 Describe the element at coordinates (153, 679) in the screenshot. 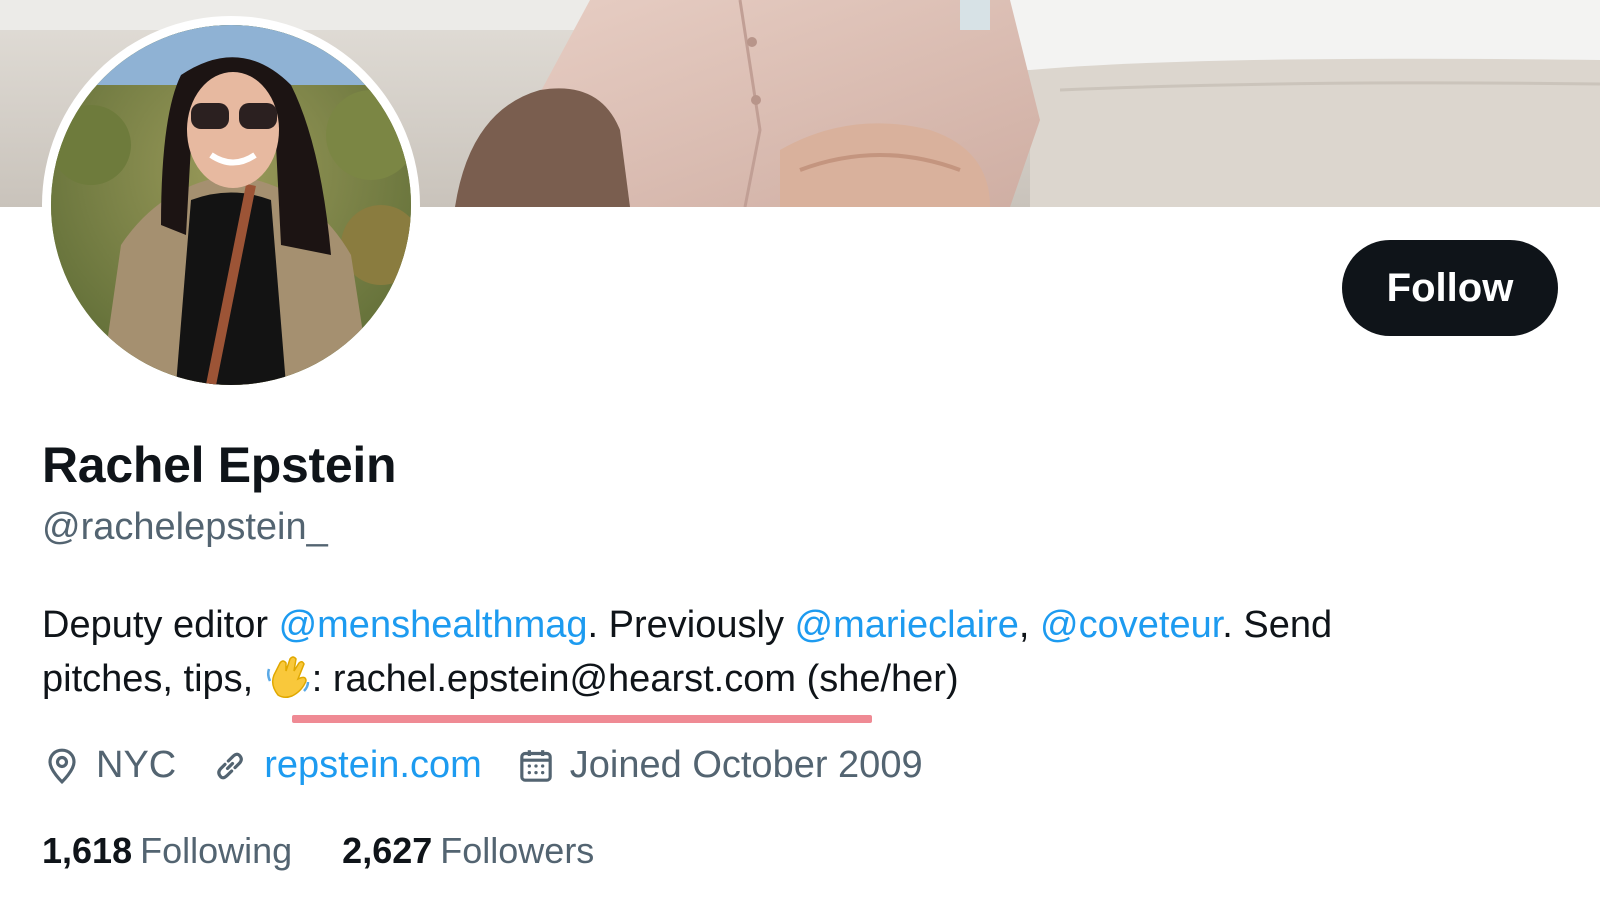

I see `bio-text: pitches, tips,` at that location.